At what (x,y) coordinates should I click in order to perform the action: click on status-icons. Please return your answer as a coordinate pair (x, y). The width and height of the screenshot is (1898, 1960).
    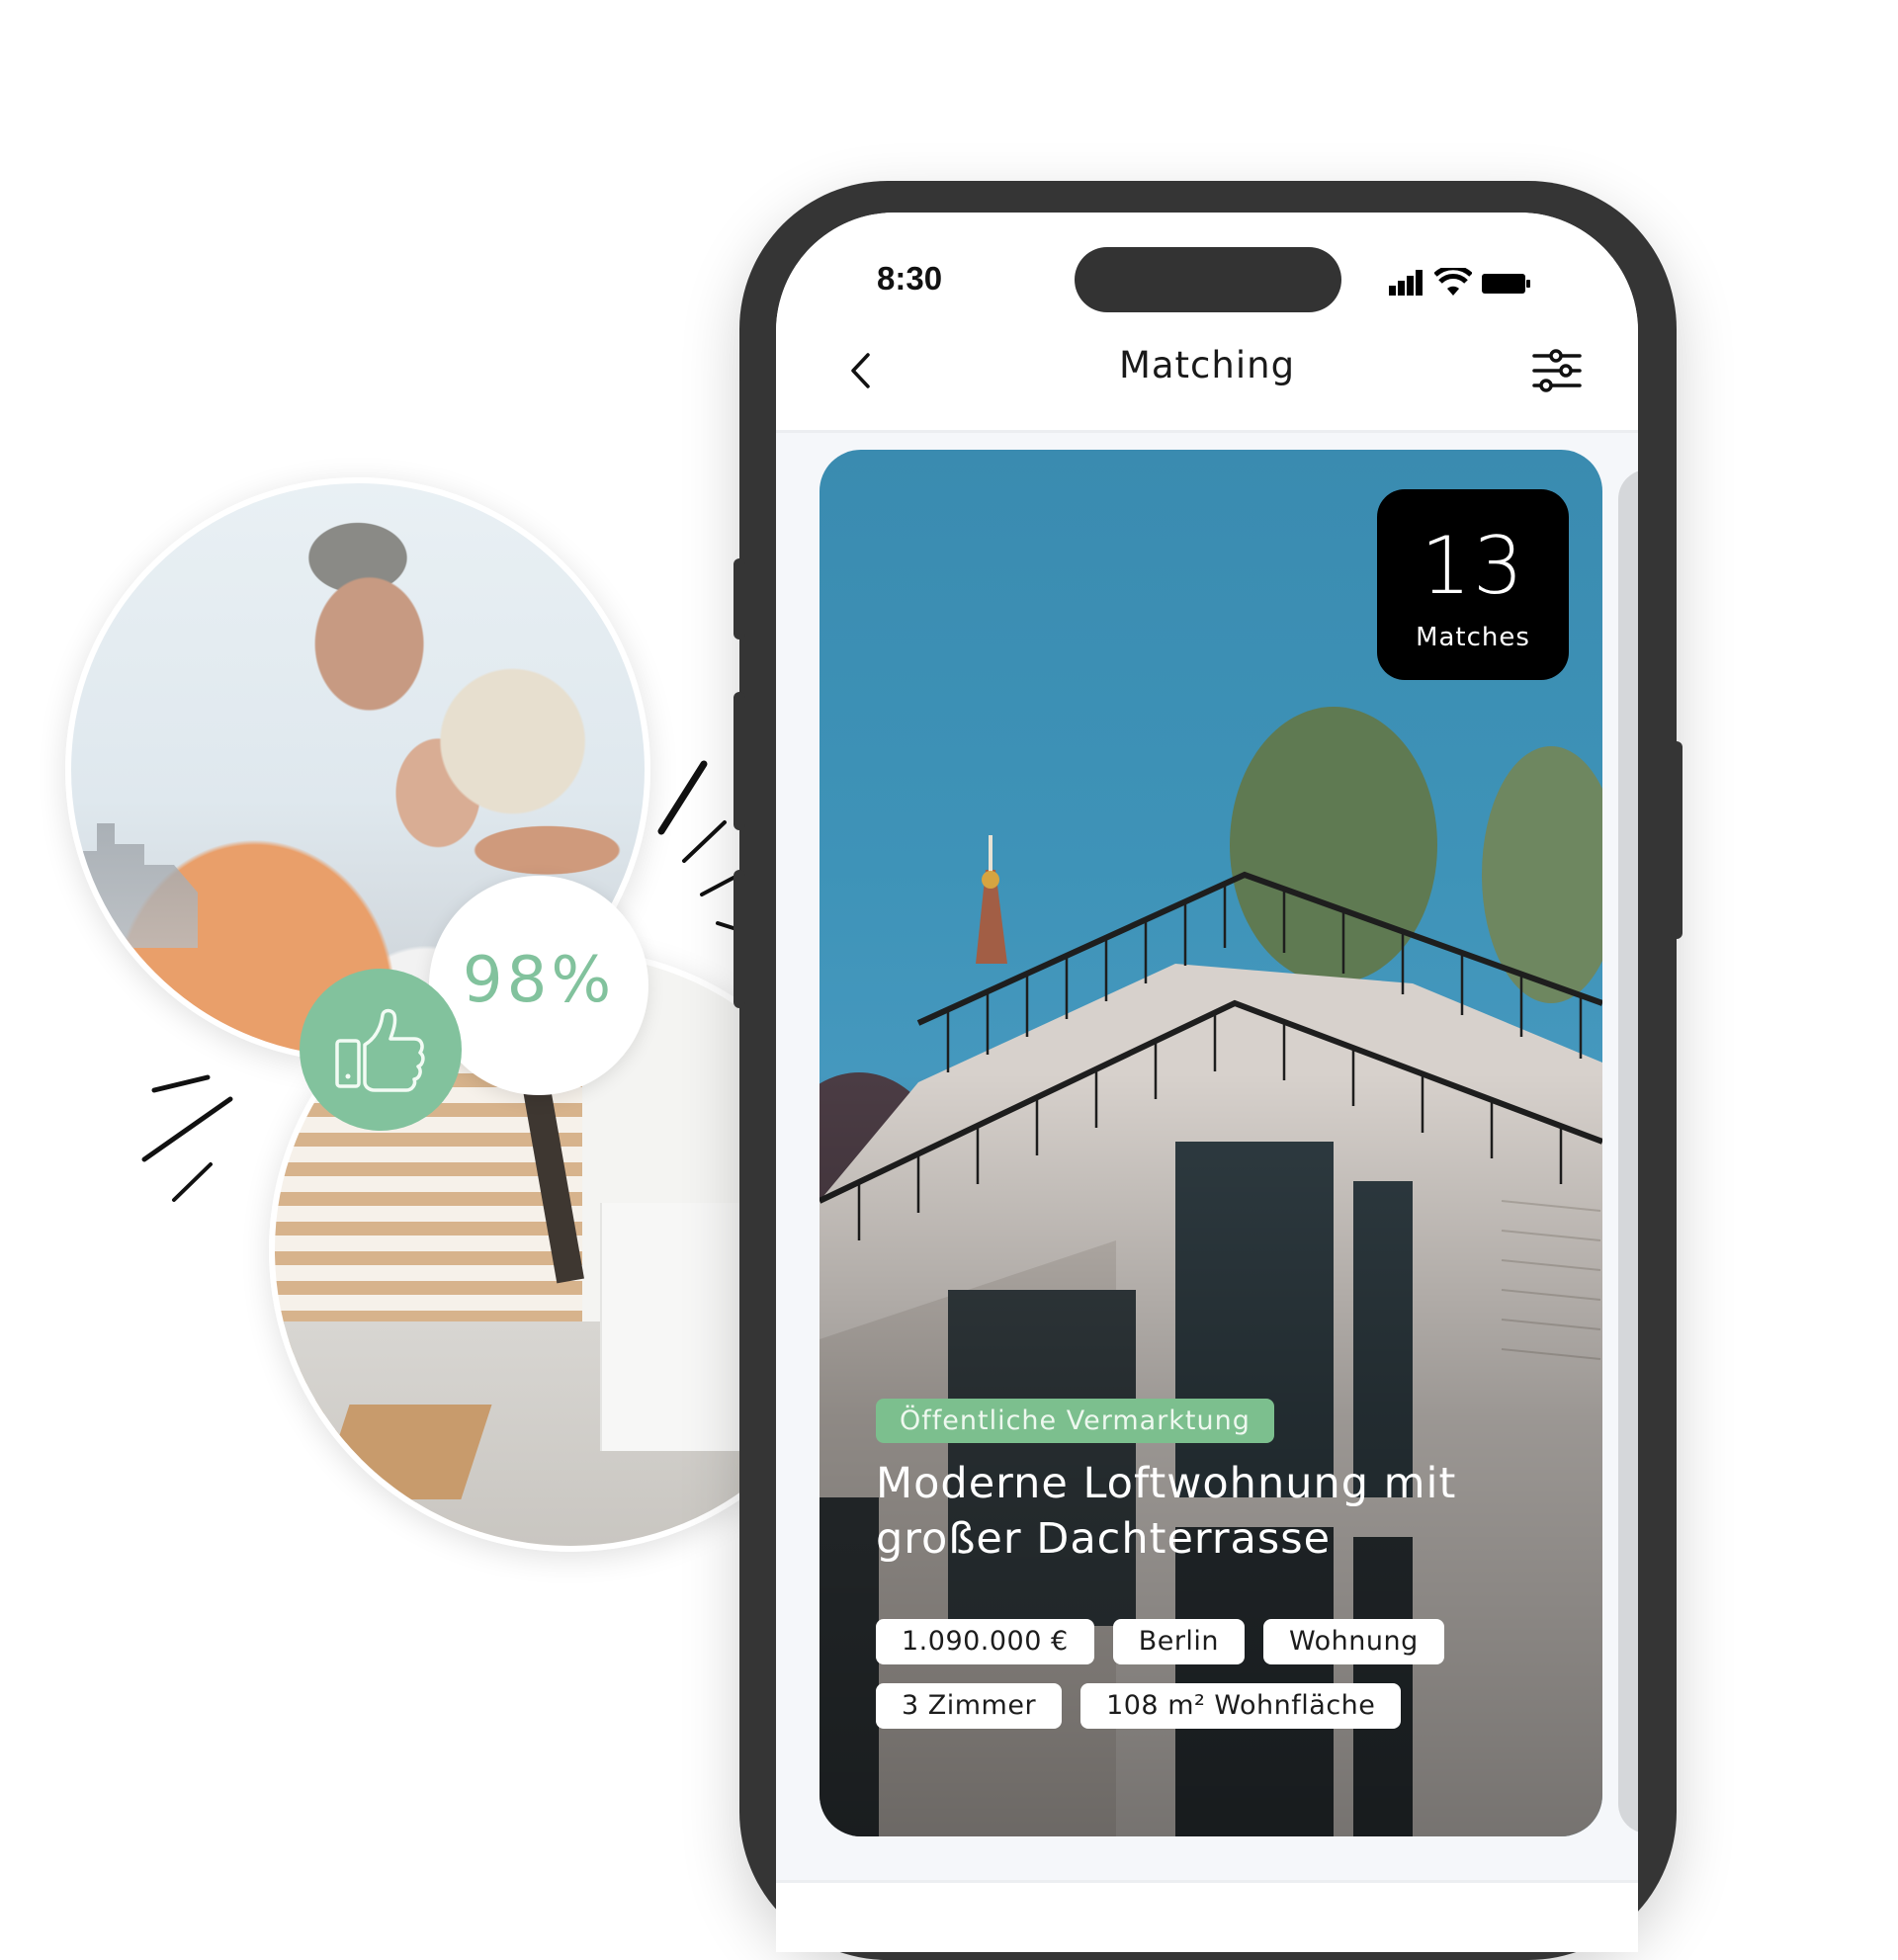
    Looking at the image, I should click on (1460, 280).